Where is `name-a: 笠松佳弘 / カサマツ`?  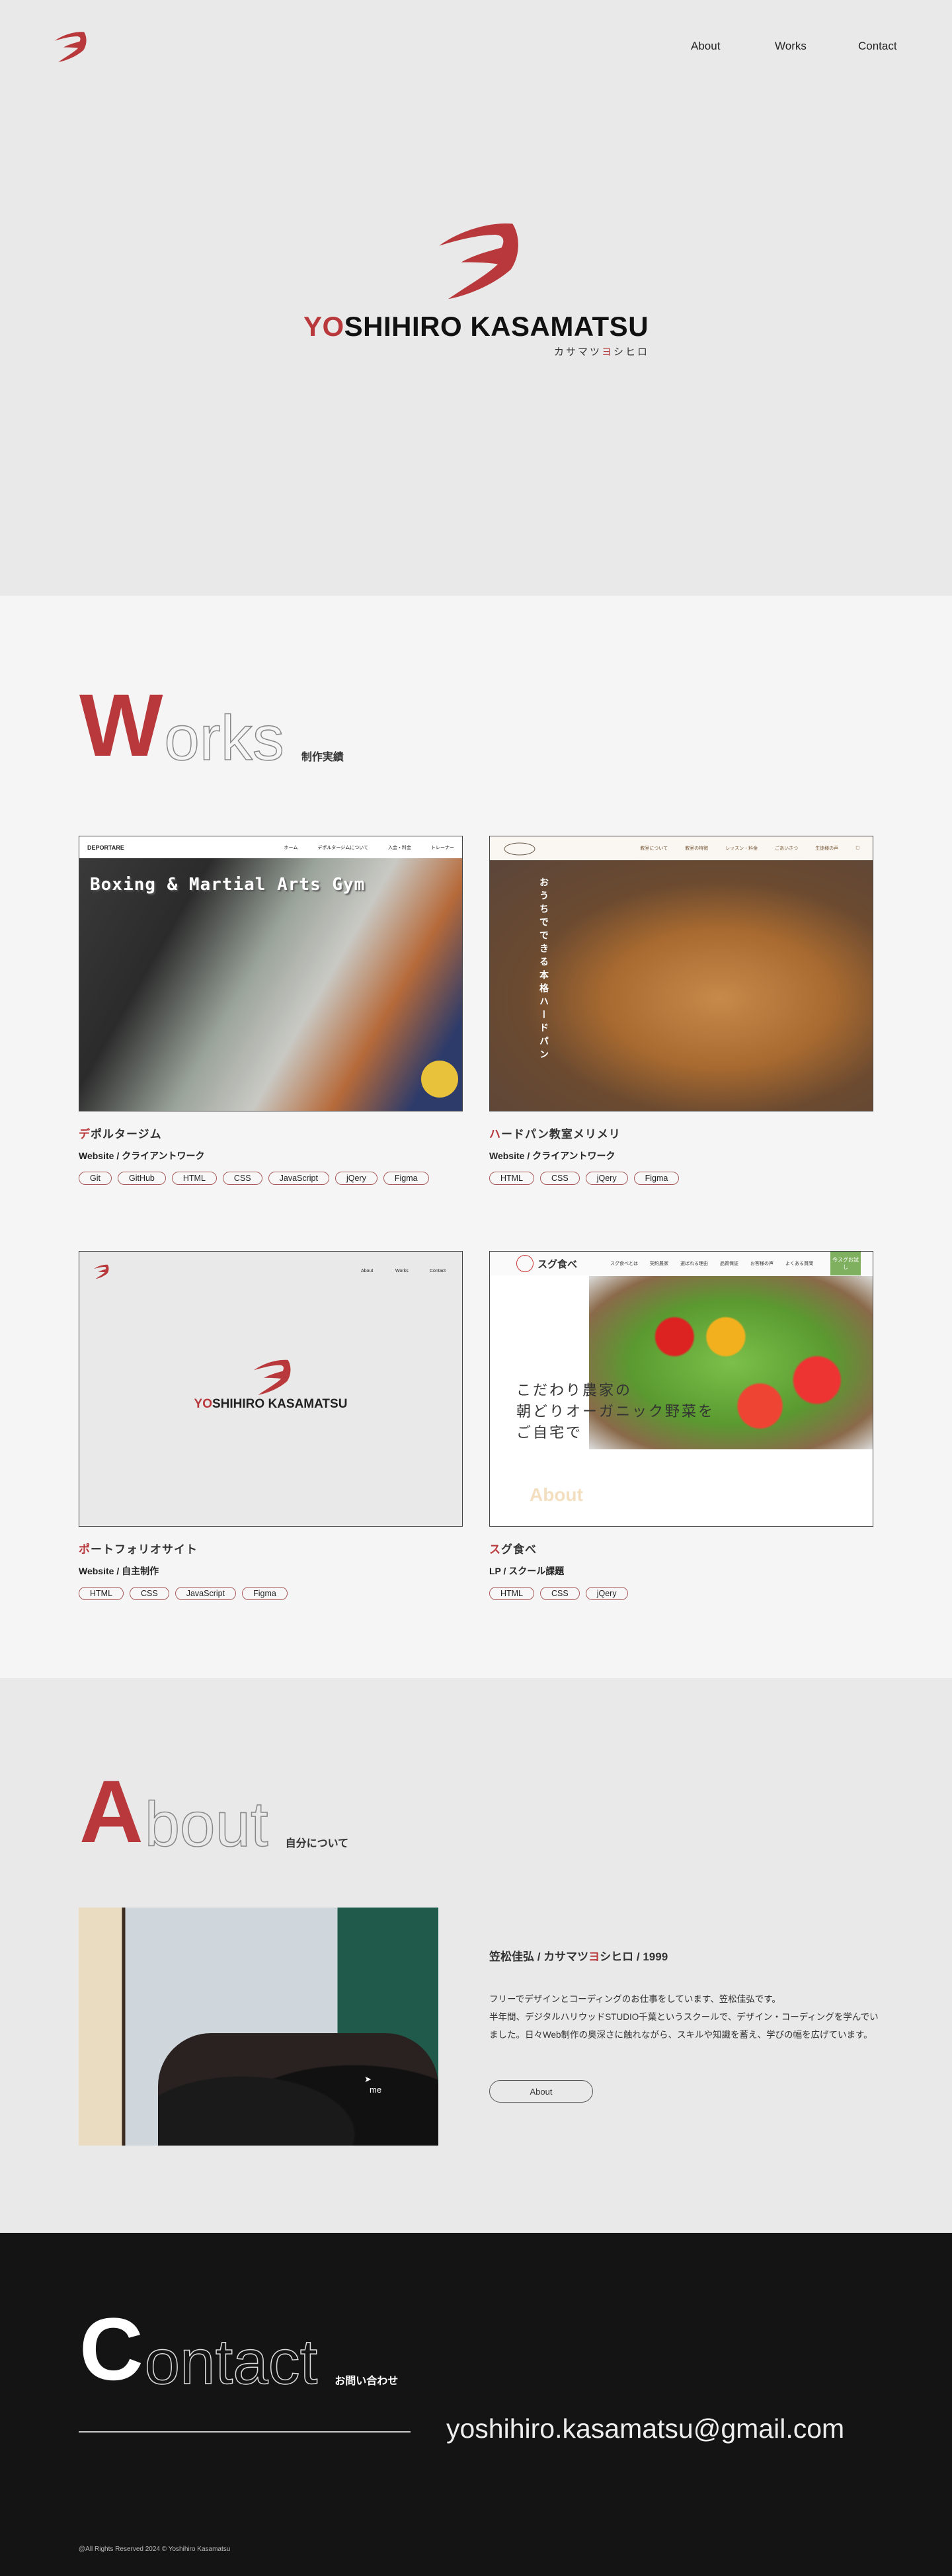 name-a: 笠松佳弘 / カサマツ is located at coordinates (539, 1957).